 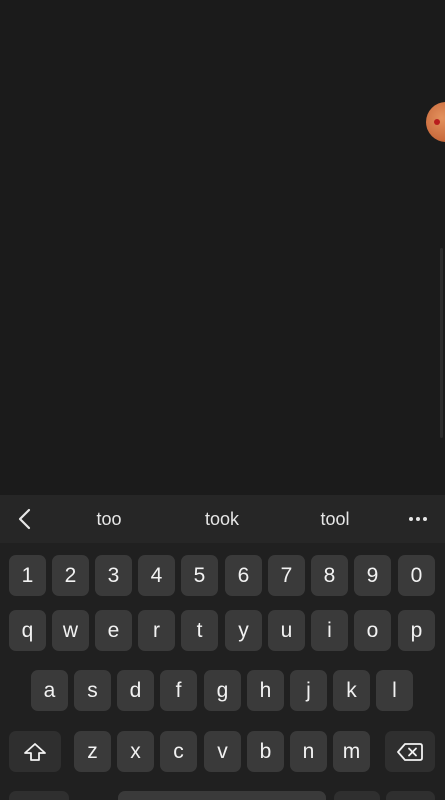 What do you see at coordinates (243, 575) in the screenshot?
I see `key-6: 6` at bounding box center [243, 575].